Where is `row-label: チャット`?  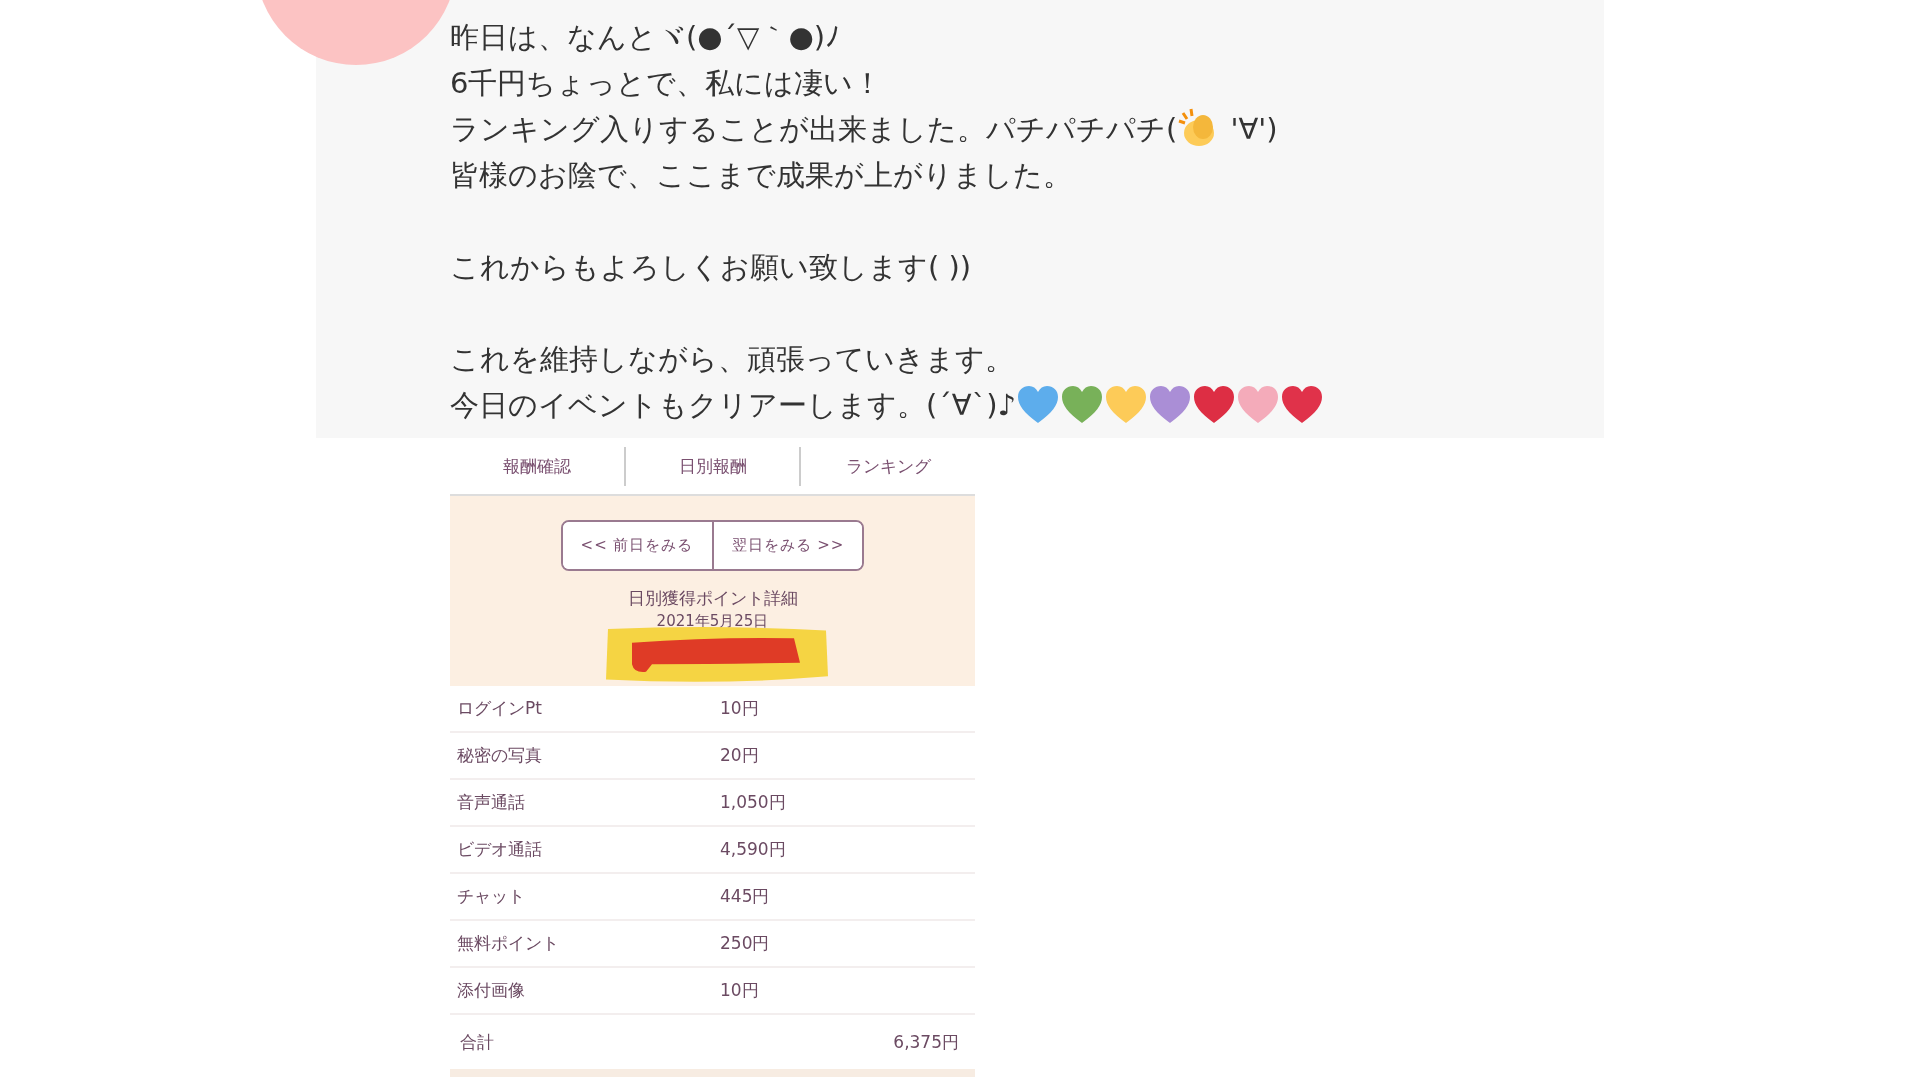
row-label: チャット is located at coordinates (491, 896).